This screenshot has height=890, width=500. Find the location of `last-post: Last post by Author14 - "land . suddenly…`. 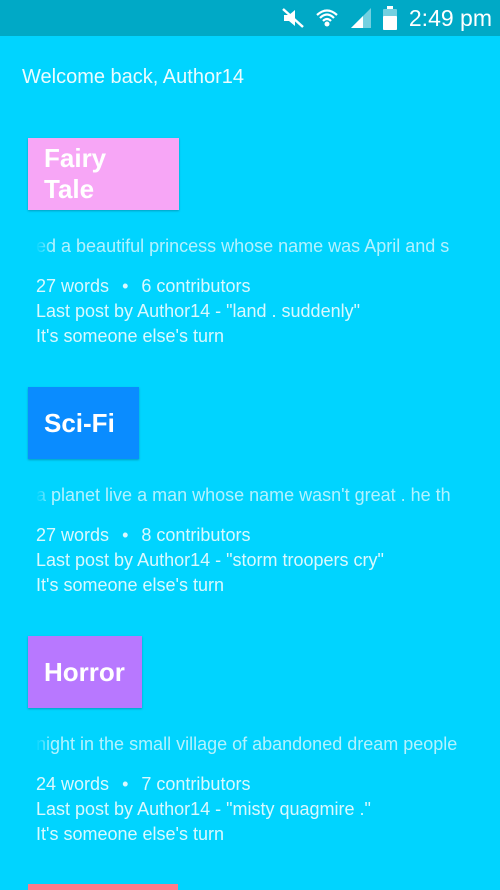

last-post: Last post by Author14 - "land . suddenly… is located at coordinates (198, 311).